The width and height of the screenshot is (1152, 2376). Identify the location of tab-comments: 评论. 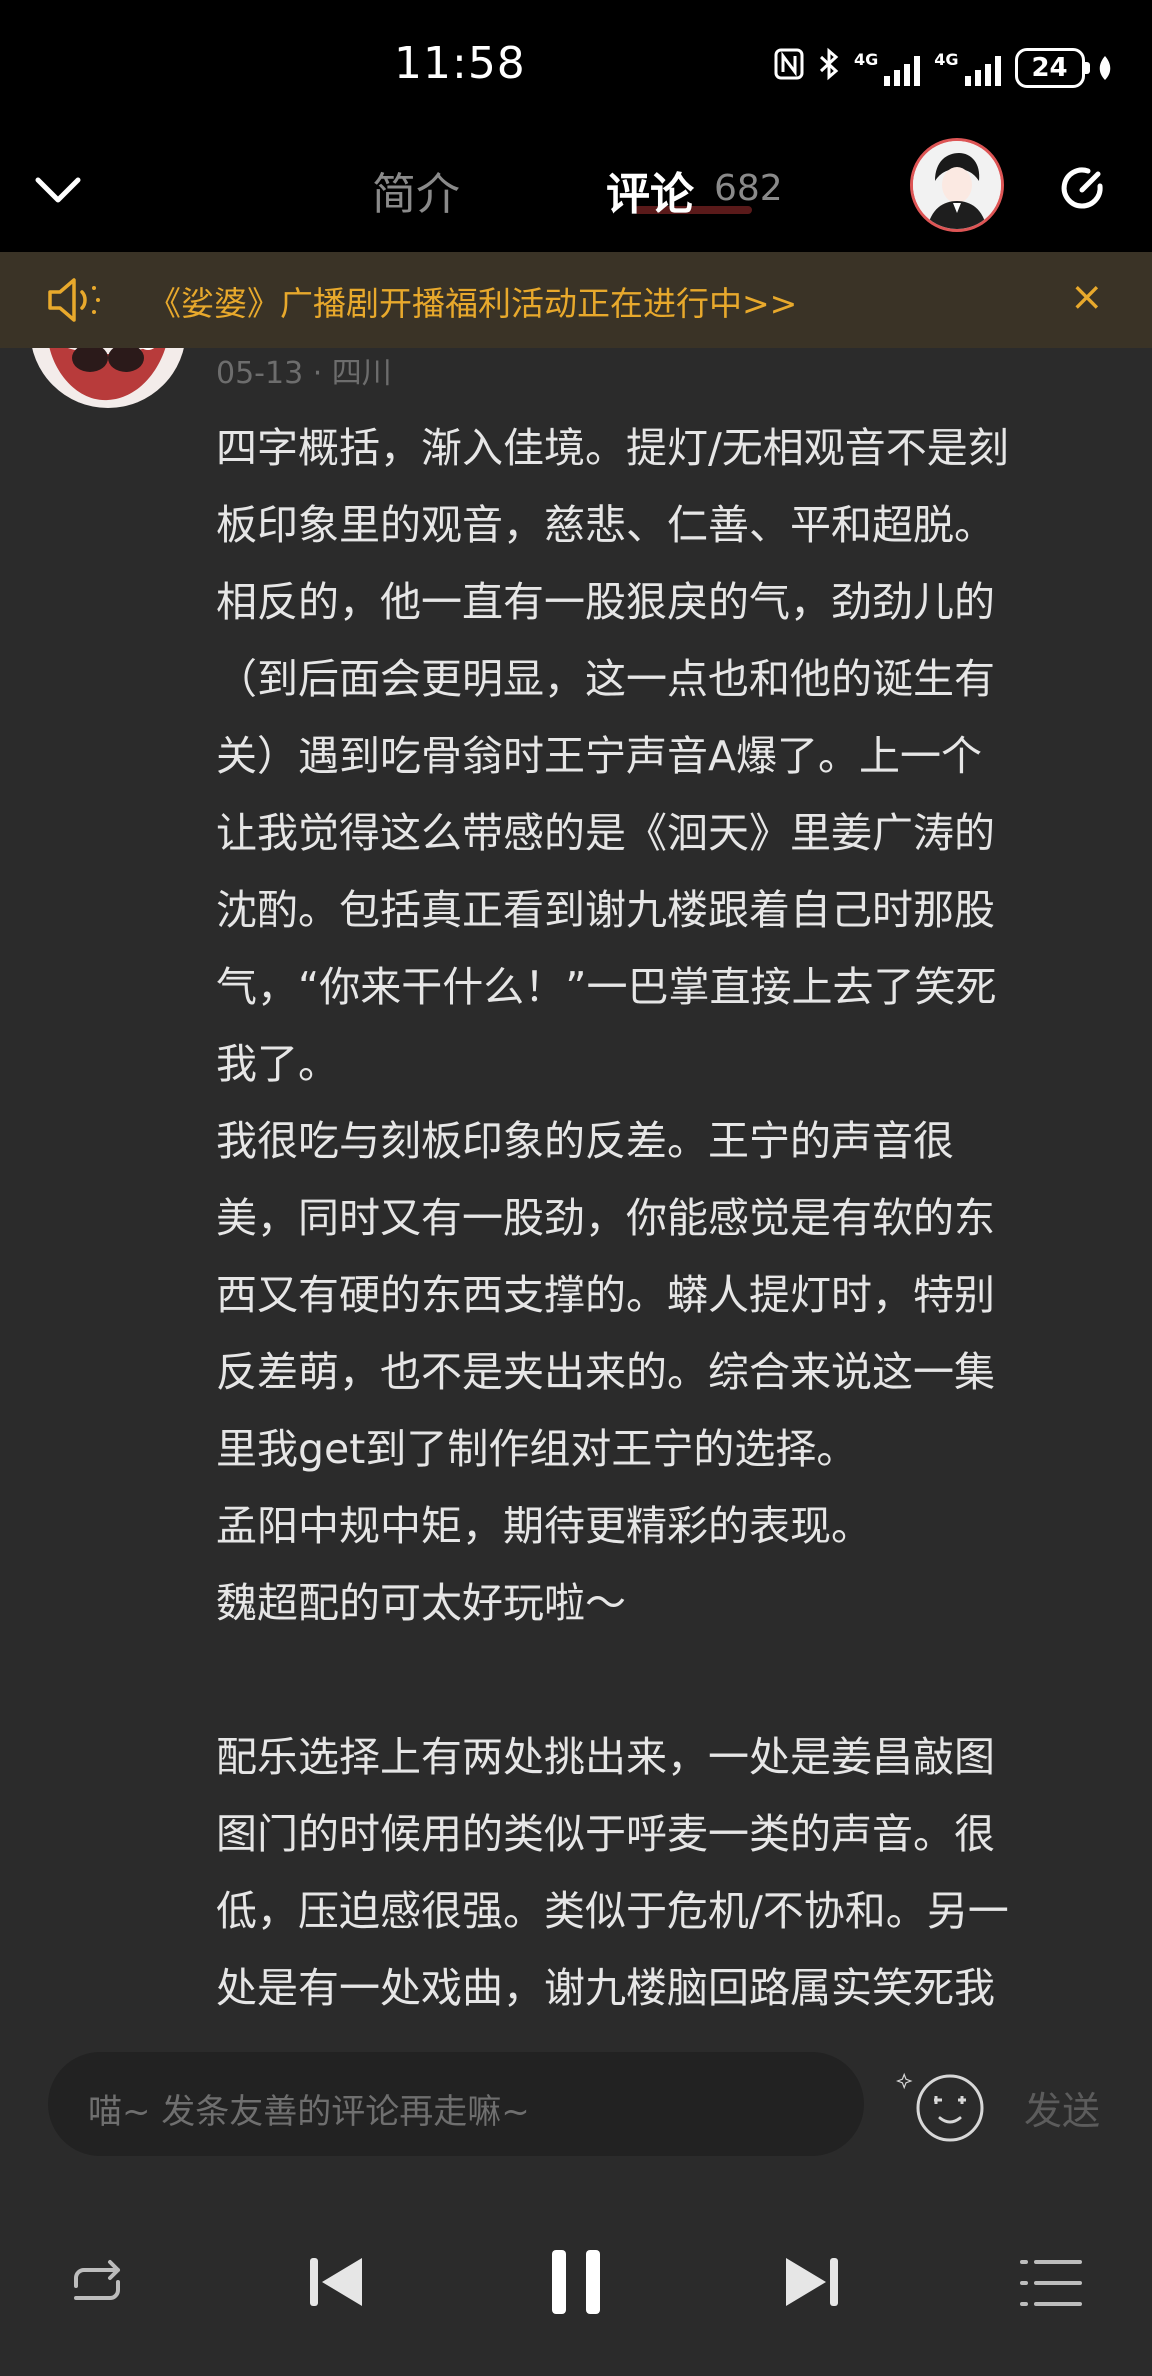
(650, 190).